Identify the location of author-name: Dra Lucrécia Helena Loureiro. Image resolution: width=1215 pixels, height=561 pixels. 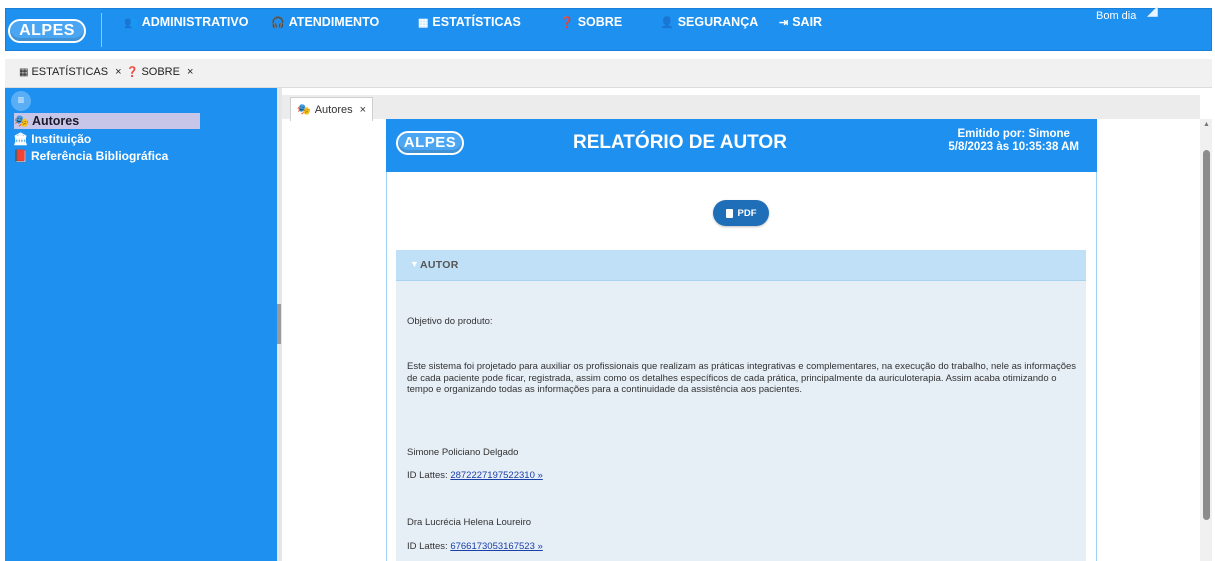
(469, 522).